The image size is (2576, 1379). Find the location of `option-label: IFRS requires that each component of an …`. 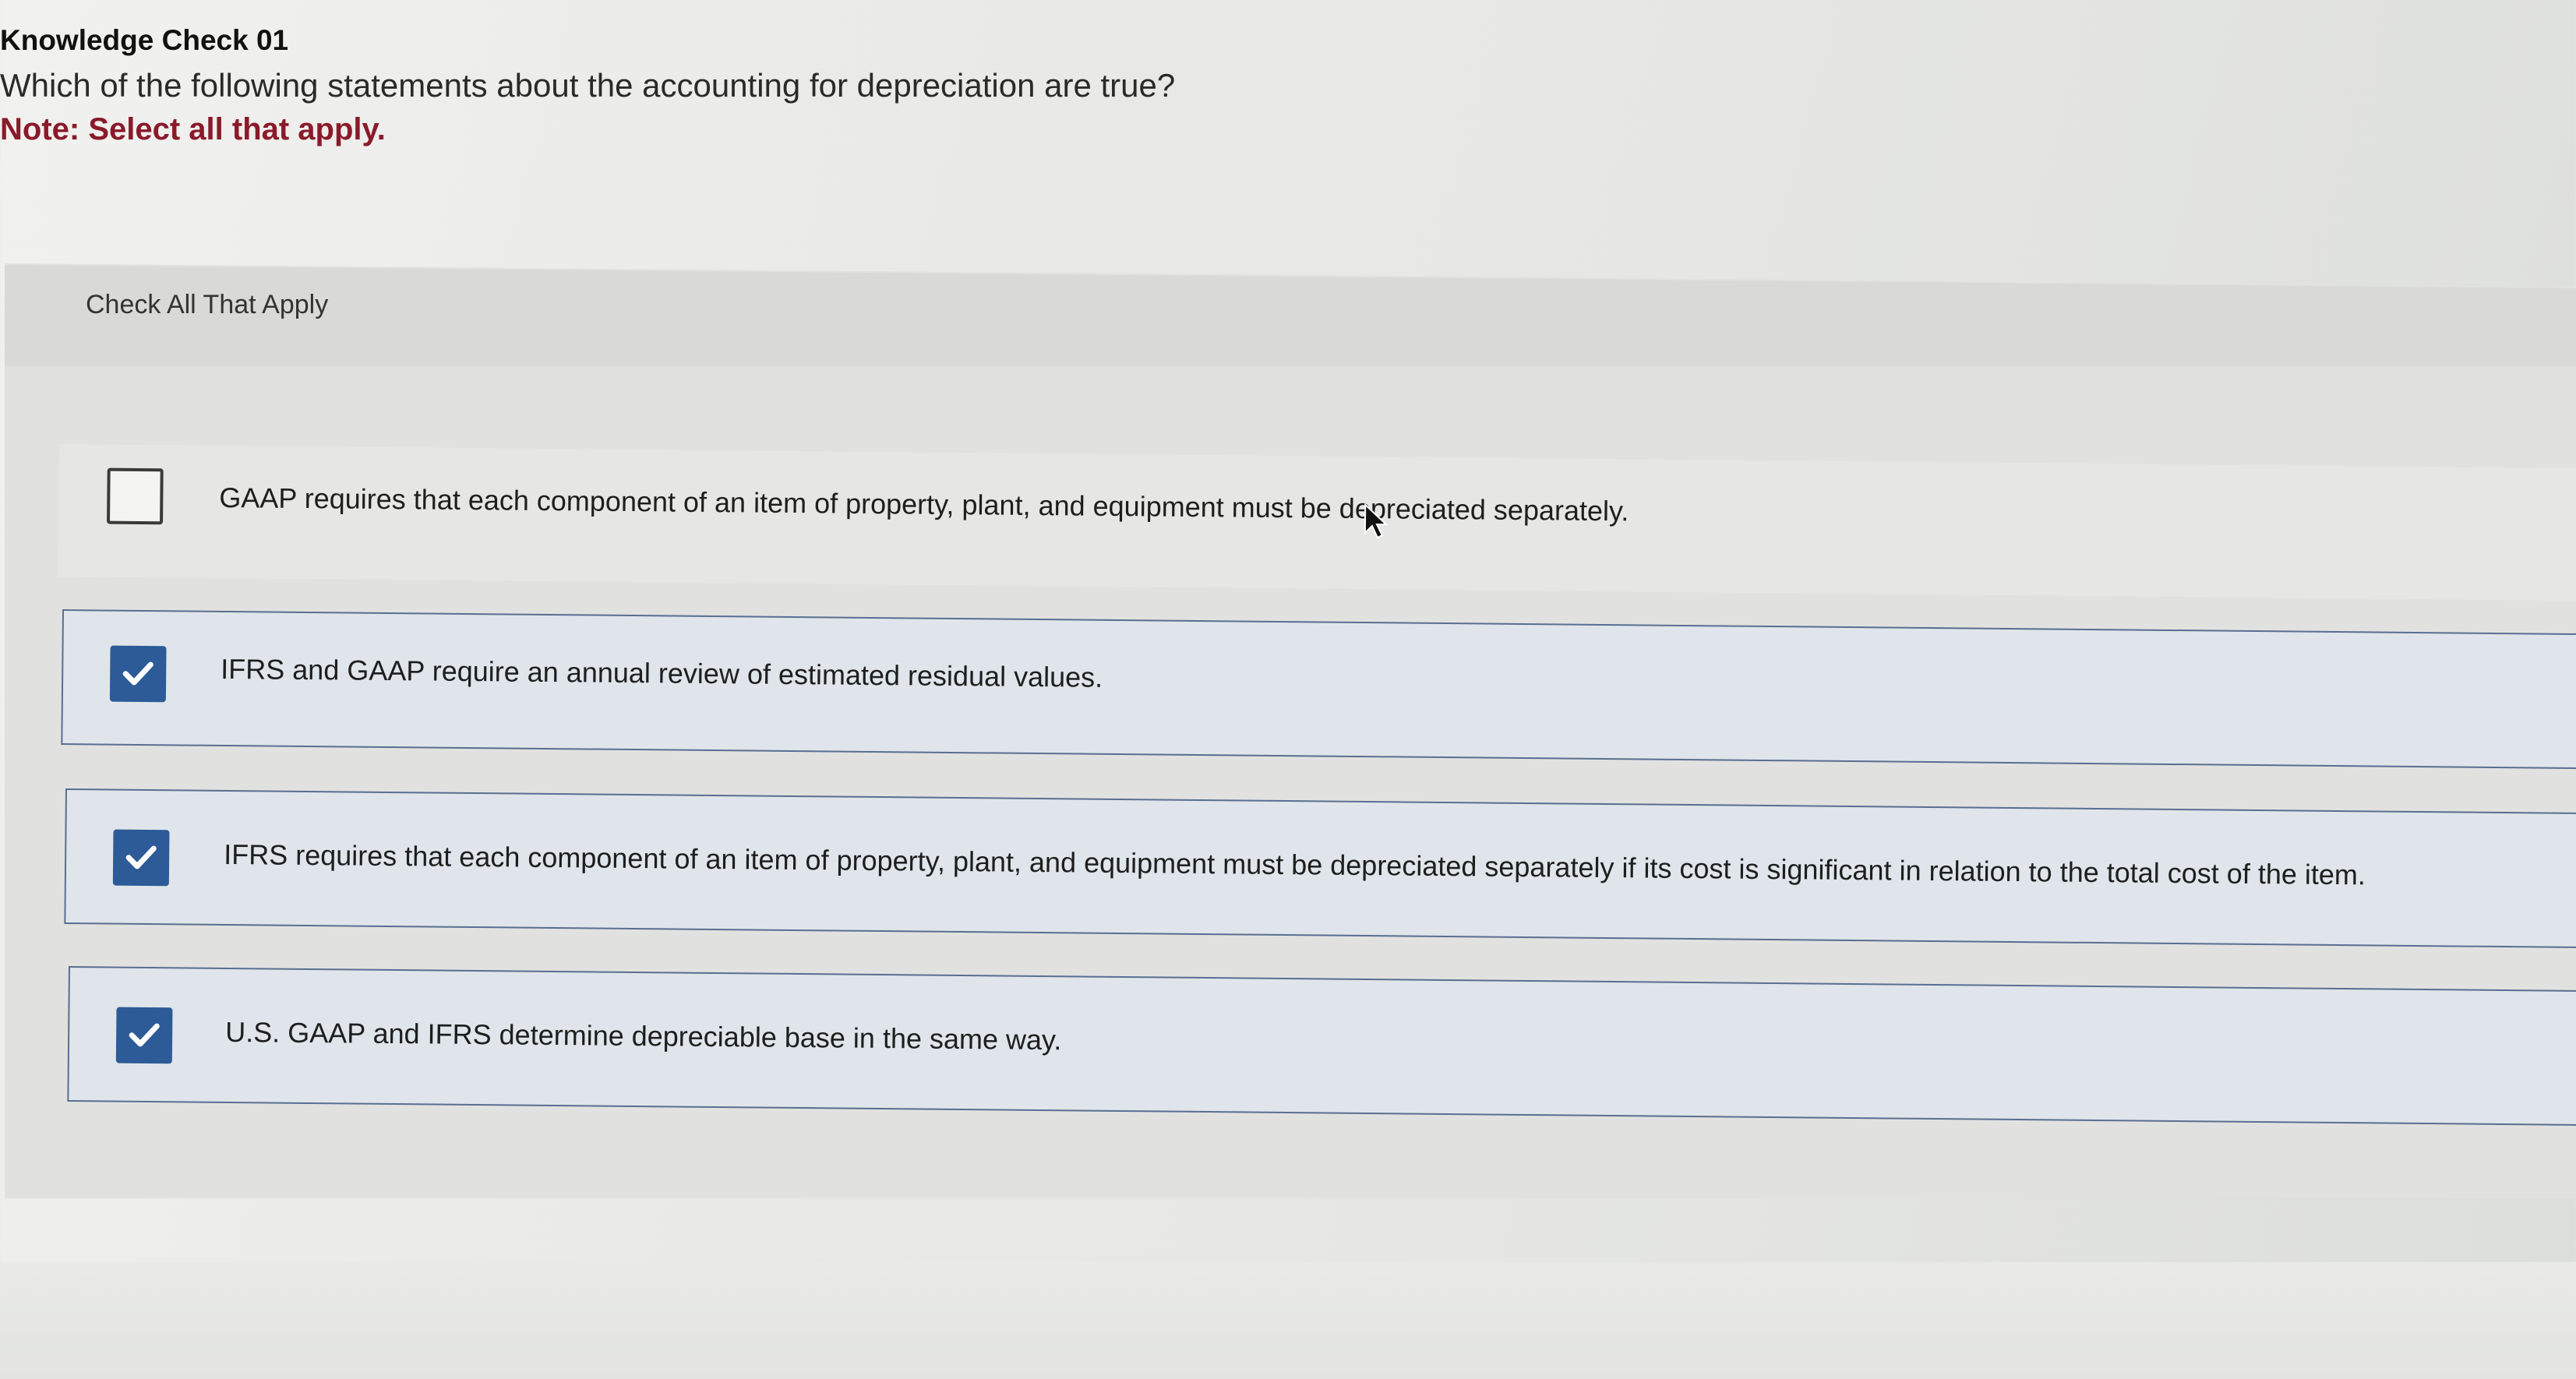

option-label: IFRS requires that each component of an … is located at coordinates (1295, 864).